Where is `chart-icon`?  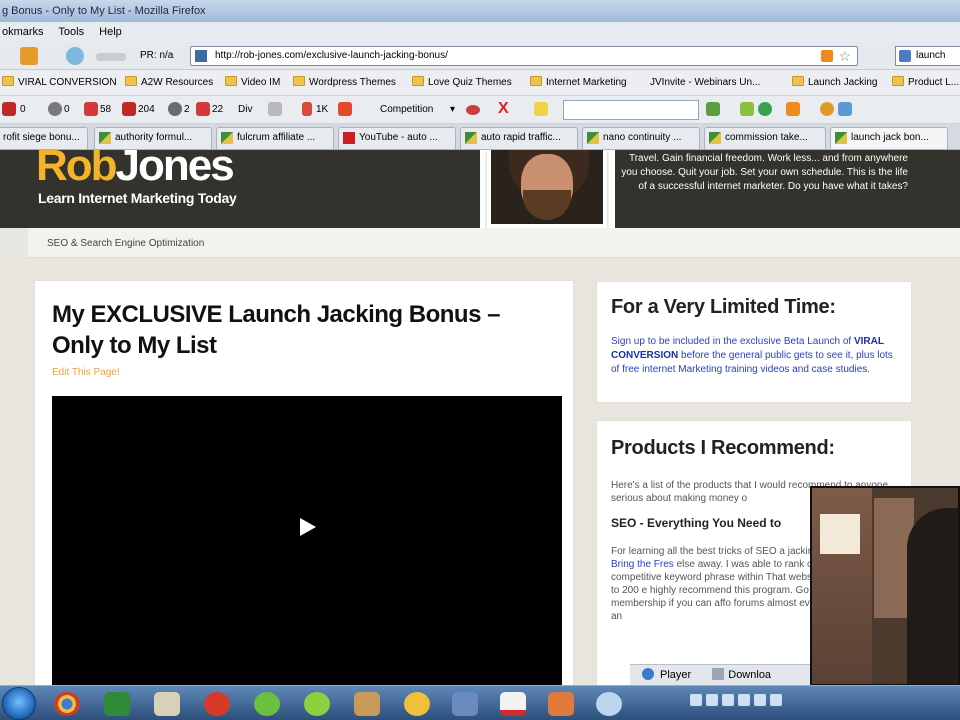 chart-icon is located at coordinates (275, 109).